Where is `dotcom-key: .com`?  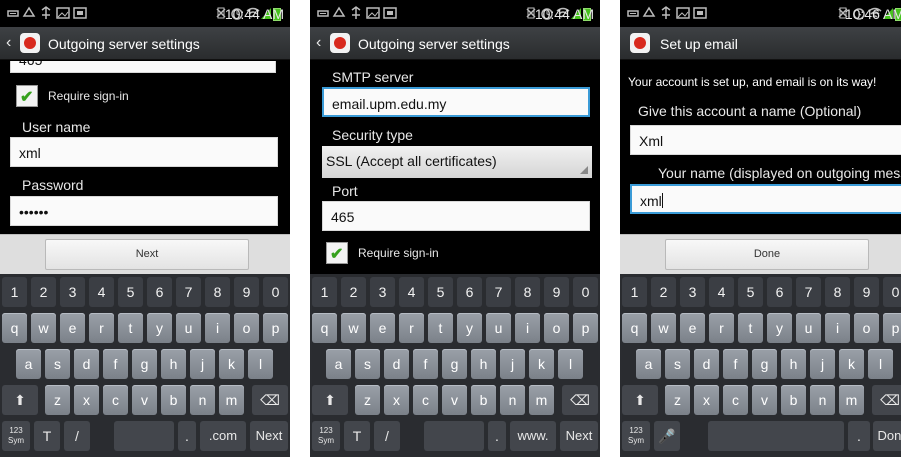 dotcom-key: .com is located at coordinates (223, 436).